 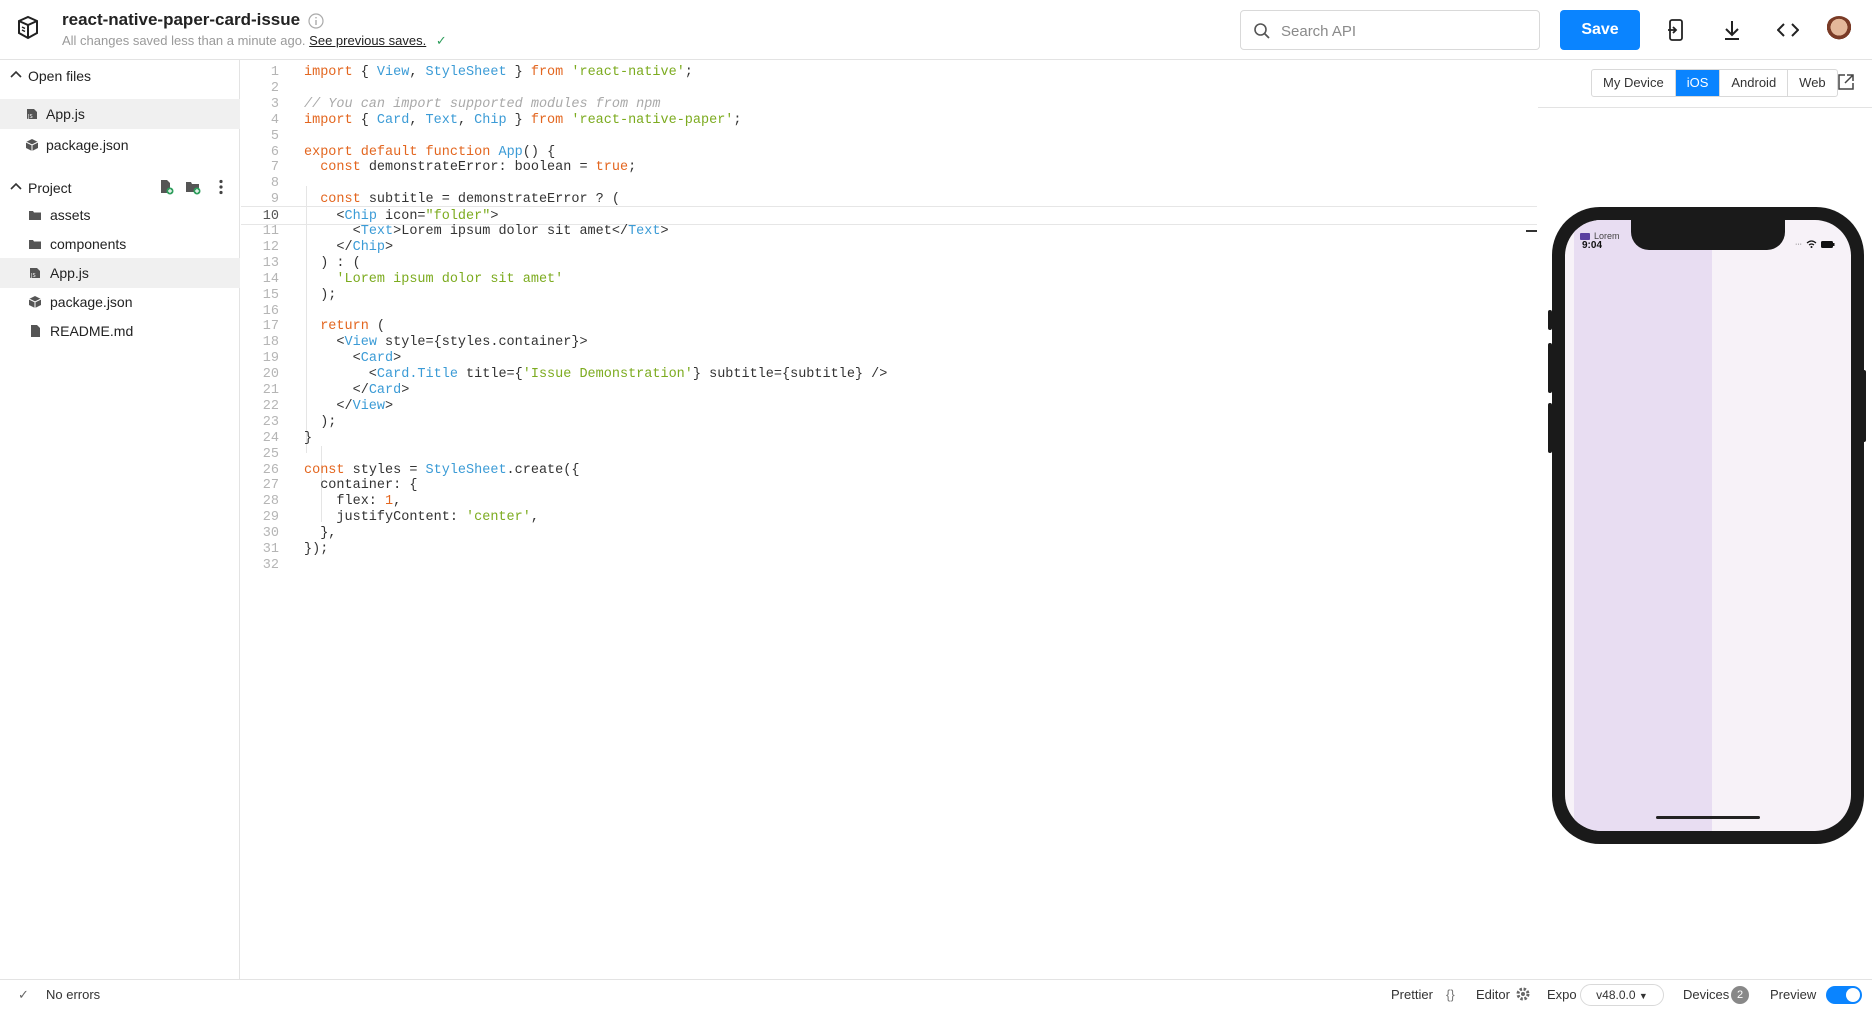 I want to click on overview-ruler-mark, so click(x=1531, y=231).